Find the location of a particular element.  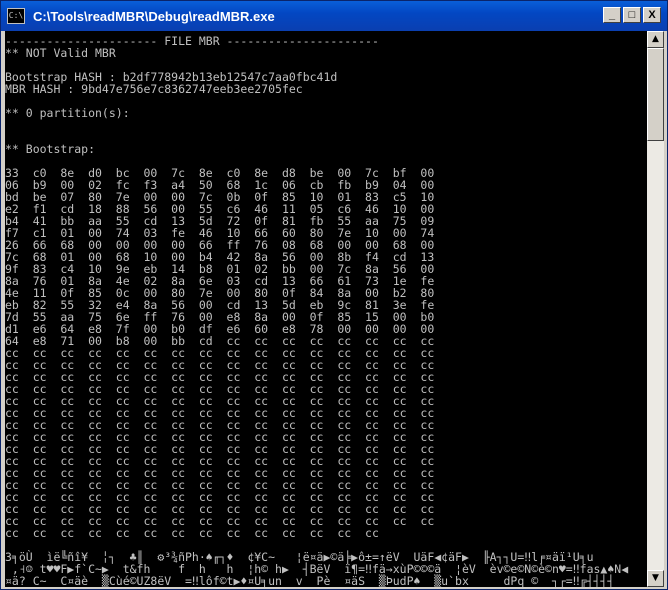

console-line: ** NOT Valid MBR is located at coordinates (60, 53).